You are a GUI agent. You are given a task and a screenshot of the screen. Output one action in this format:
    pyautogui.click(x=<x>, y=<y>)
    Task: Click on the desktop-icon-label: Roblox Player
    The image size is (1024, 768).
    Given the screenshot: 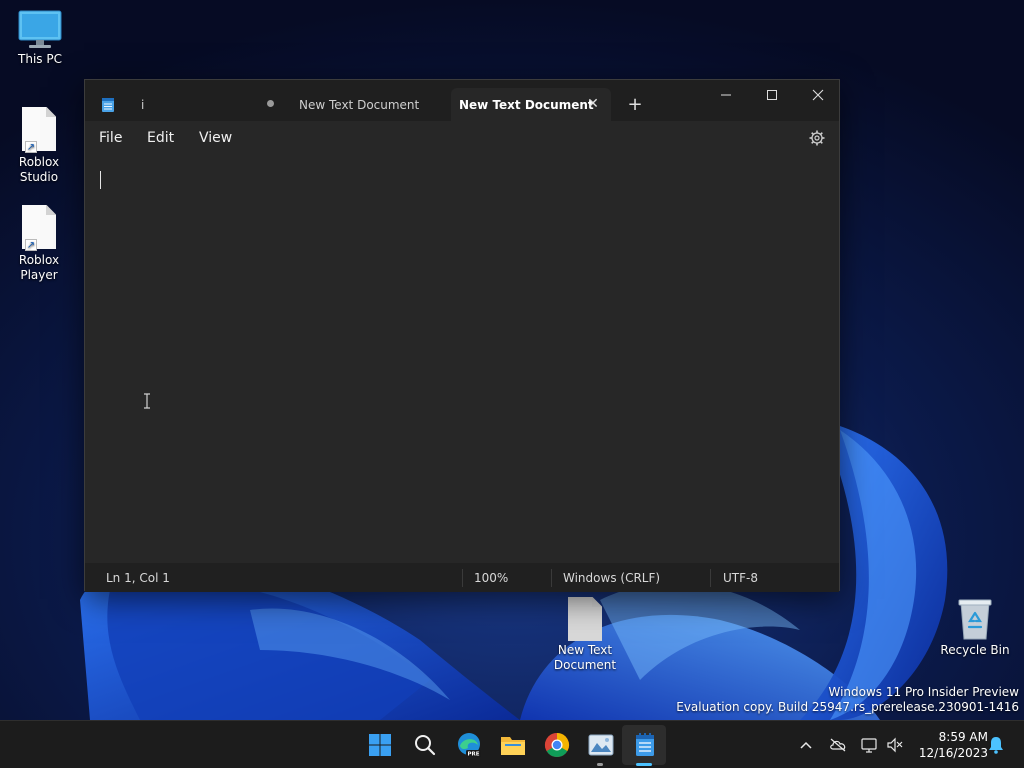 What is the action you would take?
    pyautogui.click(x=39, y=267)
    